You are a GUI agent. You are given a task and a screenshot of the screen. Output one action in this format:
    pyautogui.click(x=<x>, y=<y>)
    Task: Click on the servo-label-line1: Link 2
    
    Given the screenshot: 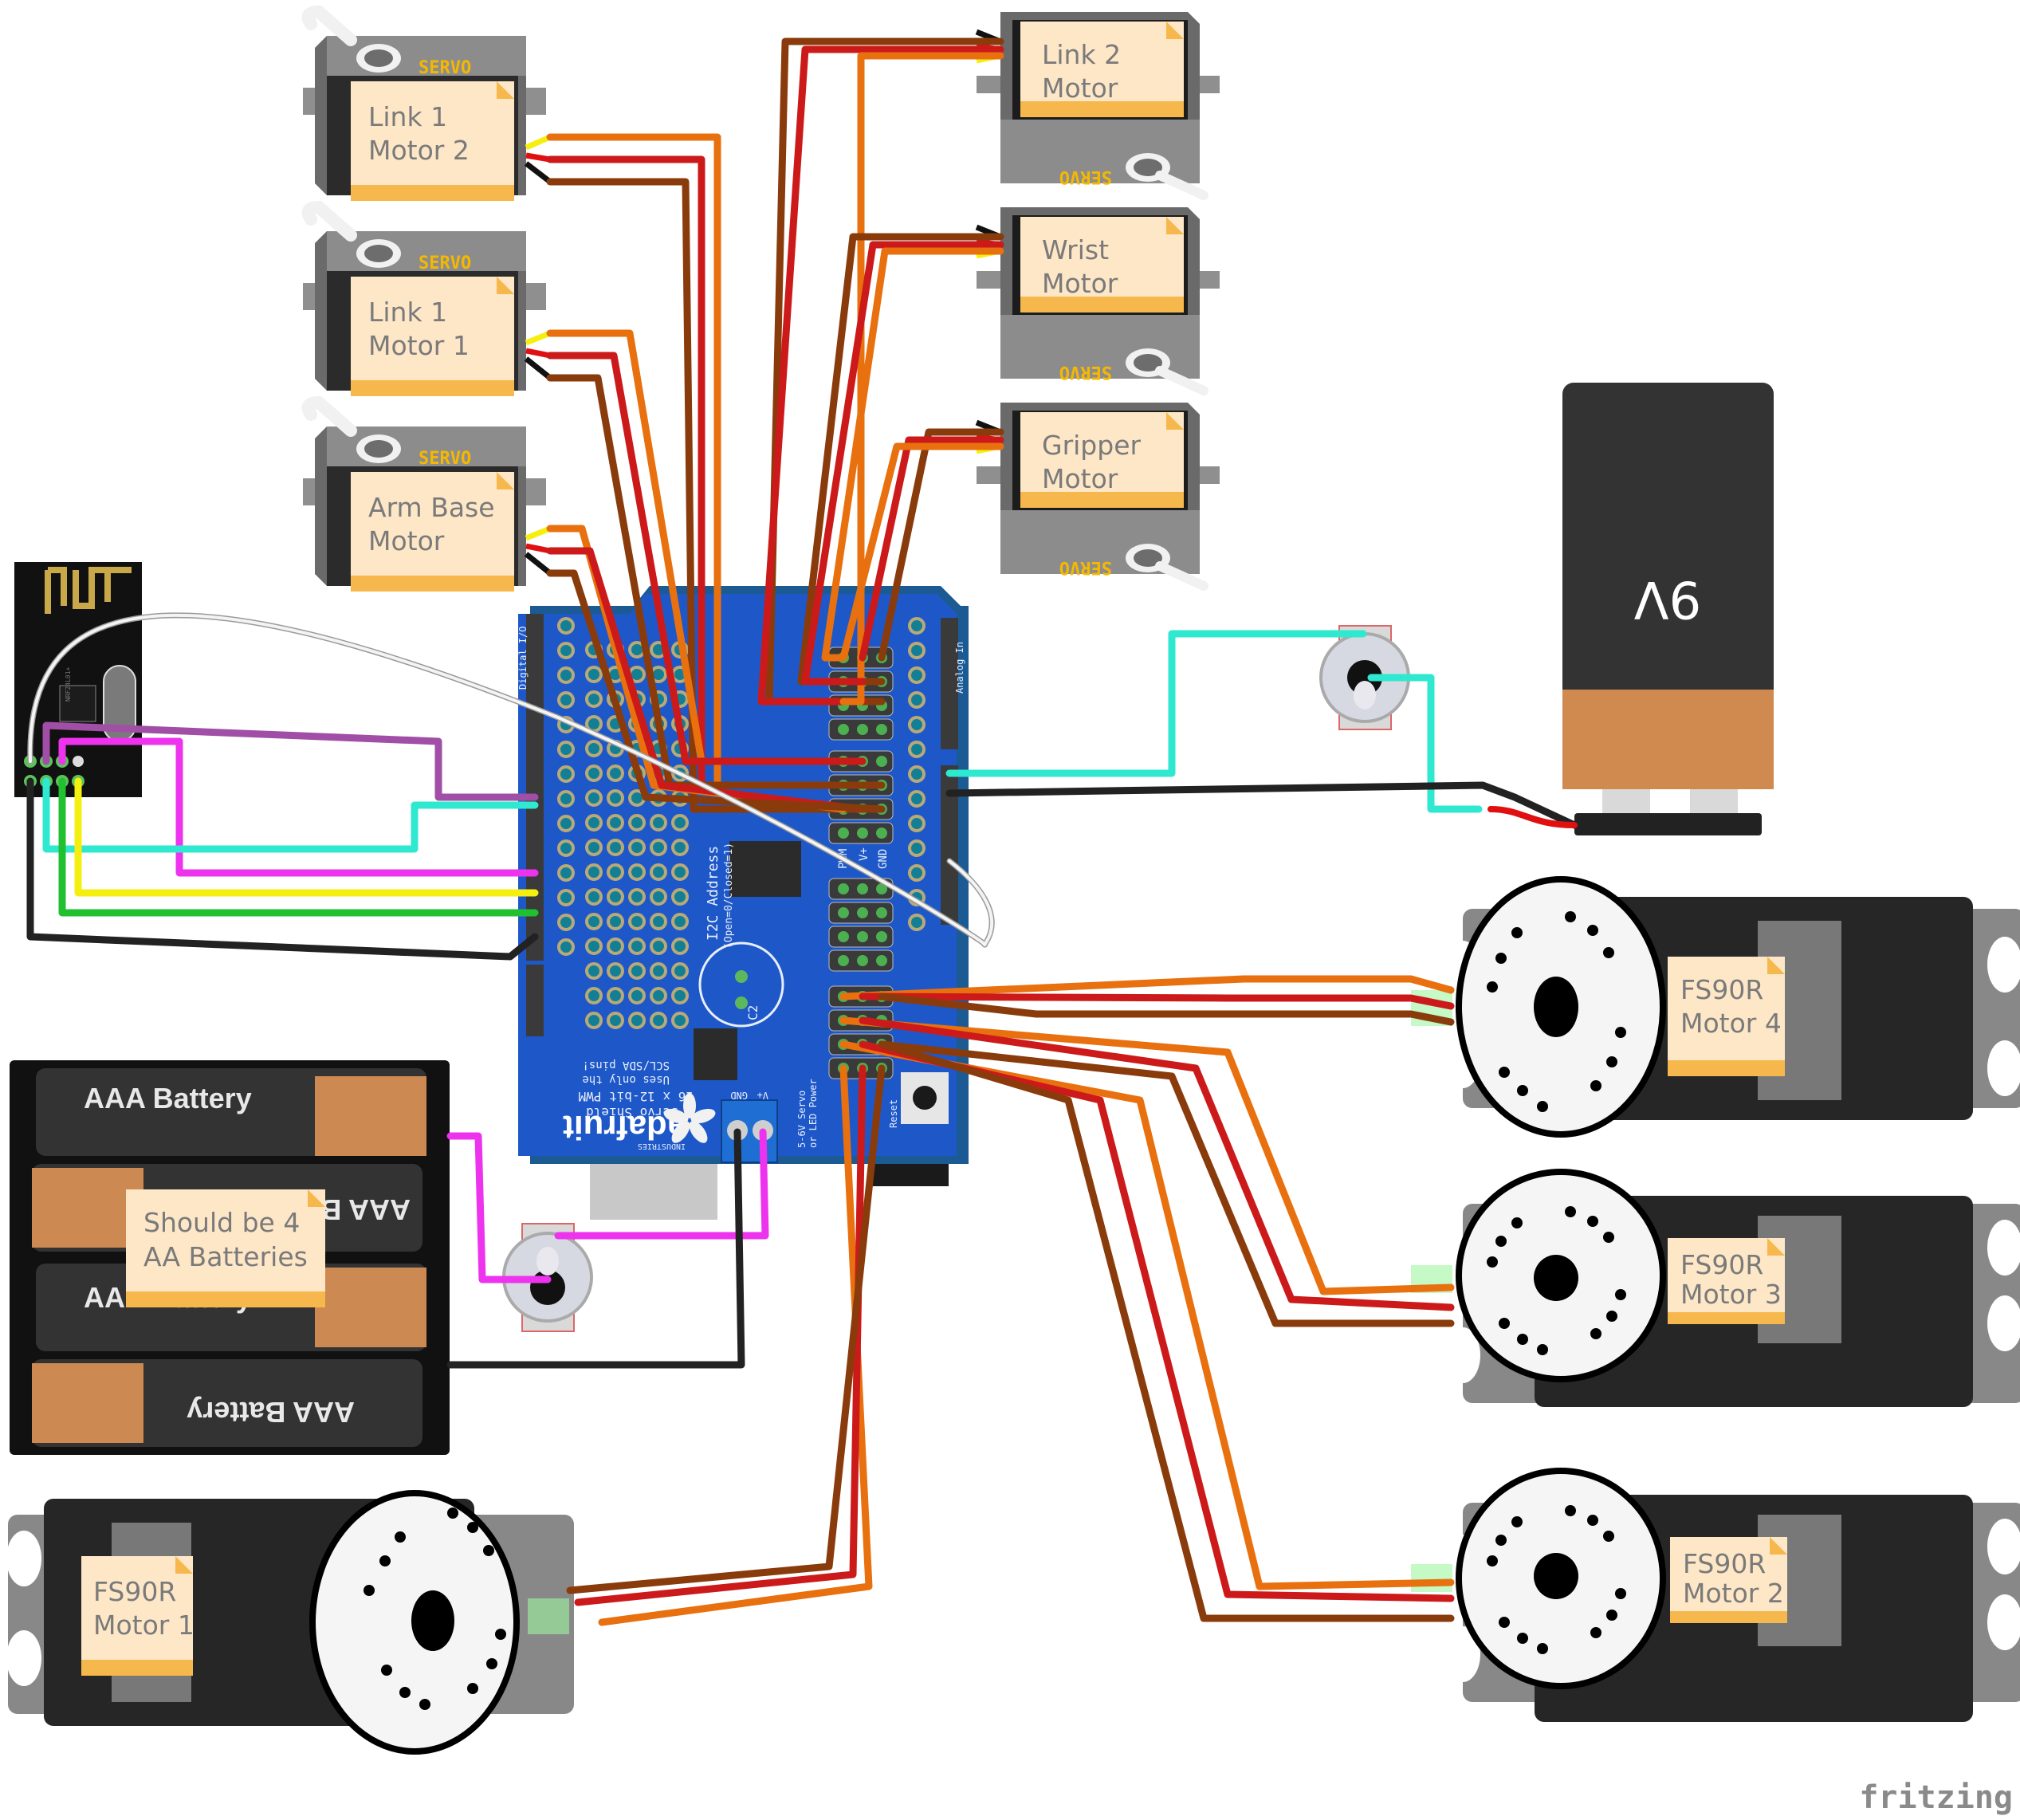 What is the action you would take?
    pyautogui.click(x=1081, y=54)
    